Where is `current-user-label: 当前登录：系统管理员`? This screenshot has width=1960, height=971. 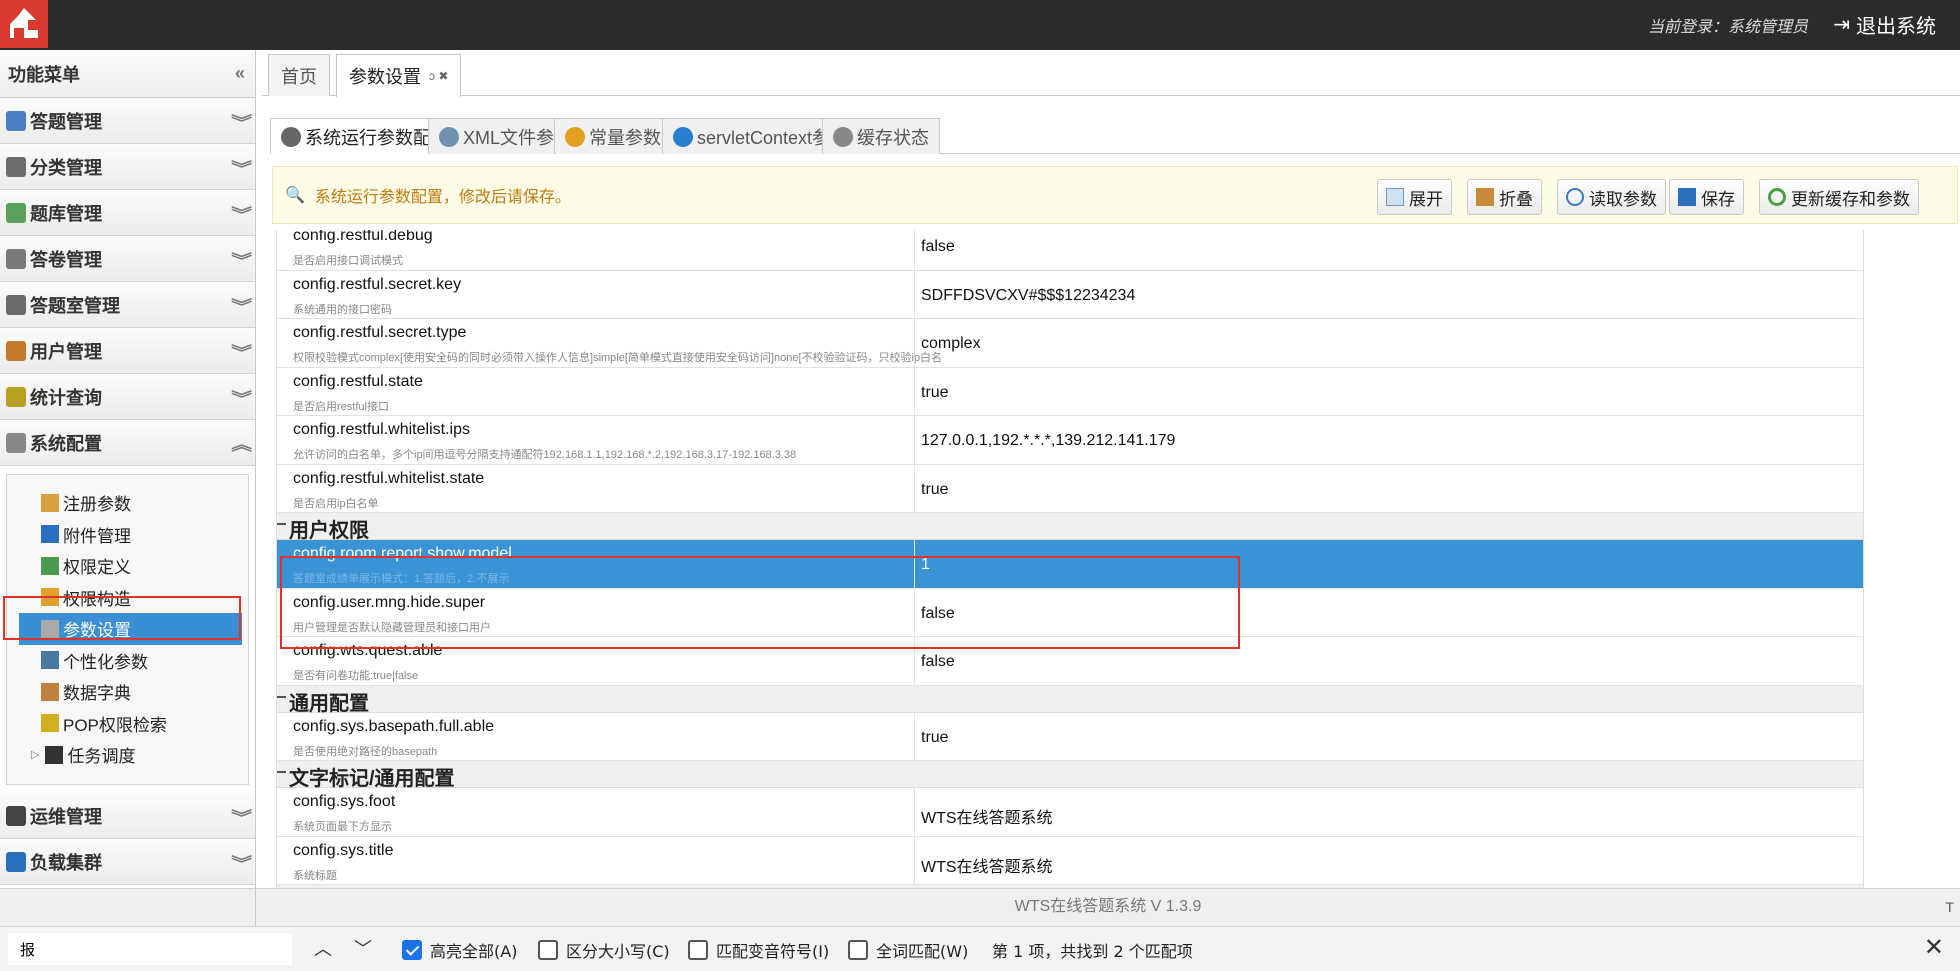 current-user-label: 当前登录：系统管理员 is located at coordinates (1727, 27).